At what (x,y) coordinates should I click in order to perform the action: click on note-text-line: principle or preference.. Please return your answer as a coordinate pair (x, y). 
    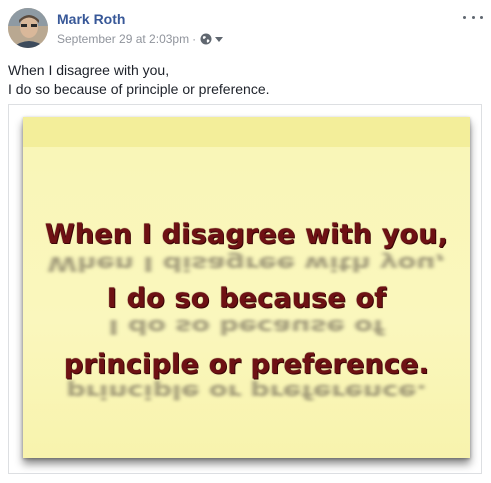
    Looking at the image, I should click on (246, 364).